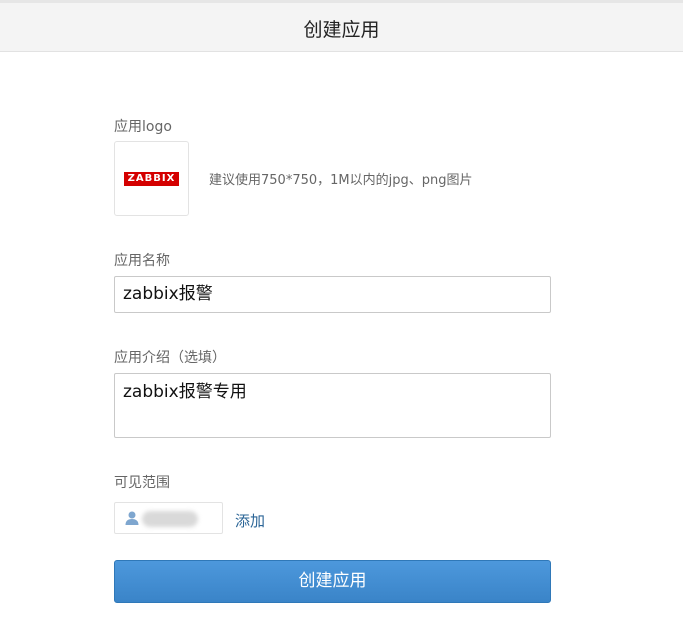 The width and height of the screenshot is (683, 643). I want to click on page-header: 创建应用, so click(341, 26).